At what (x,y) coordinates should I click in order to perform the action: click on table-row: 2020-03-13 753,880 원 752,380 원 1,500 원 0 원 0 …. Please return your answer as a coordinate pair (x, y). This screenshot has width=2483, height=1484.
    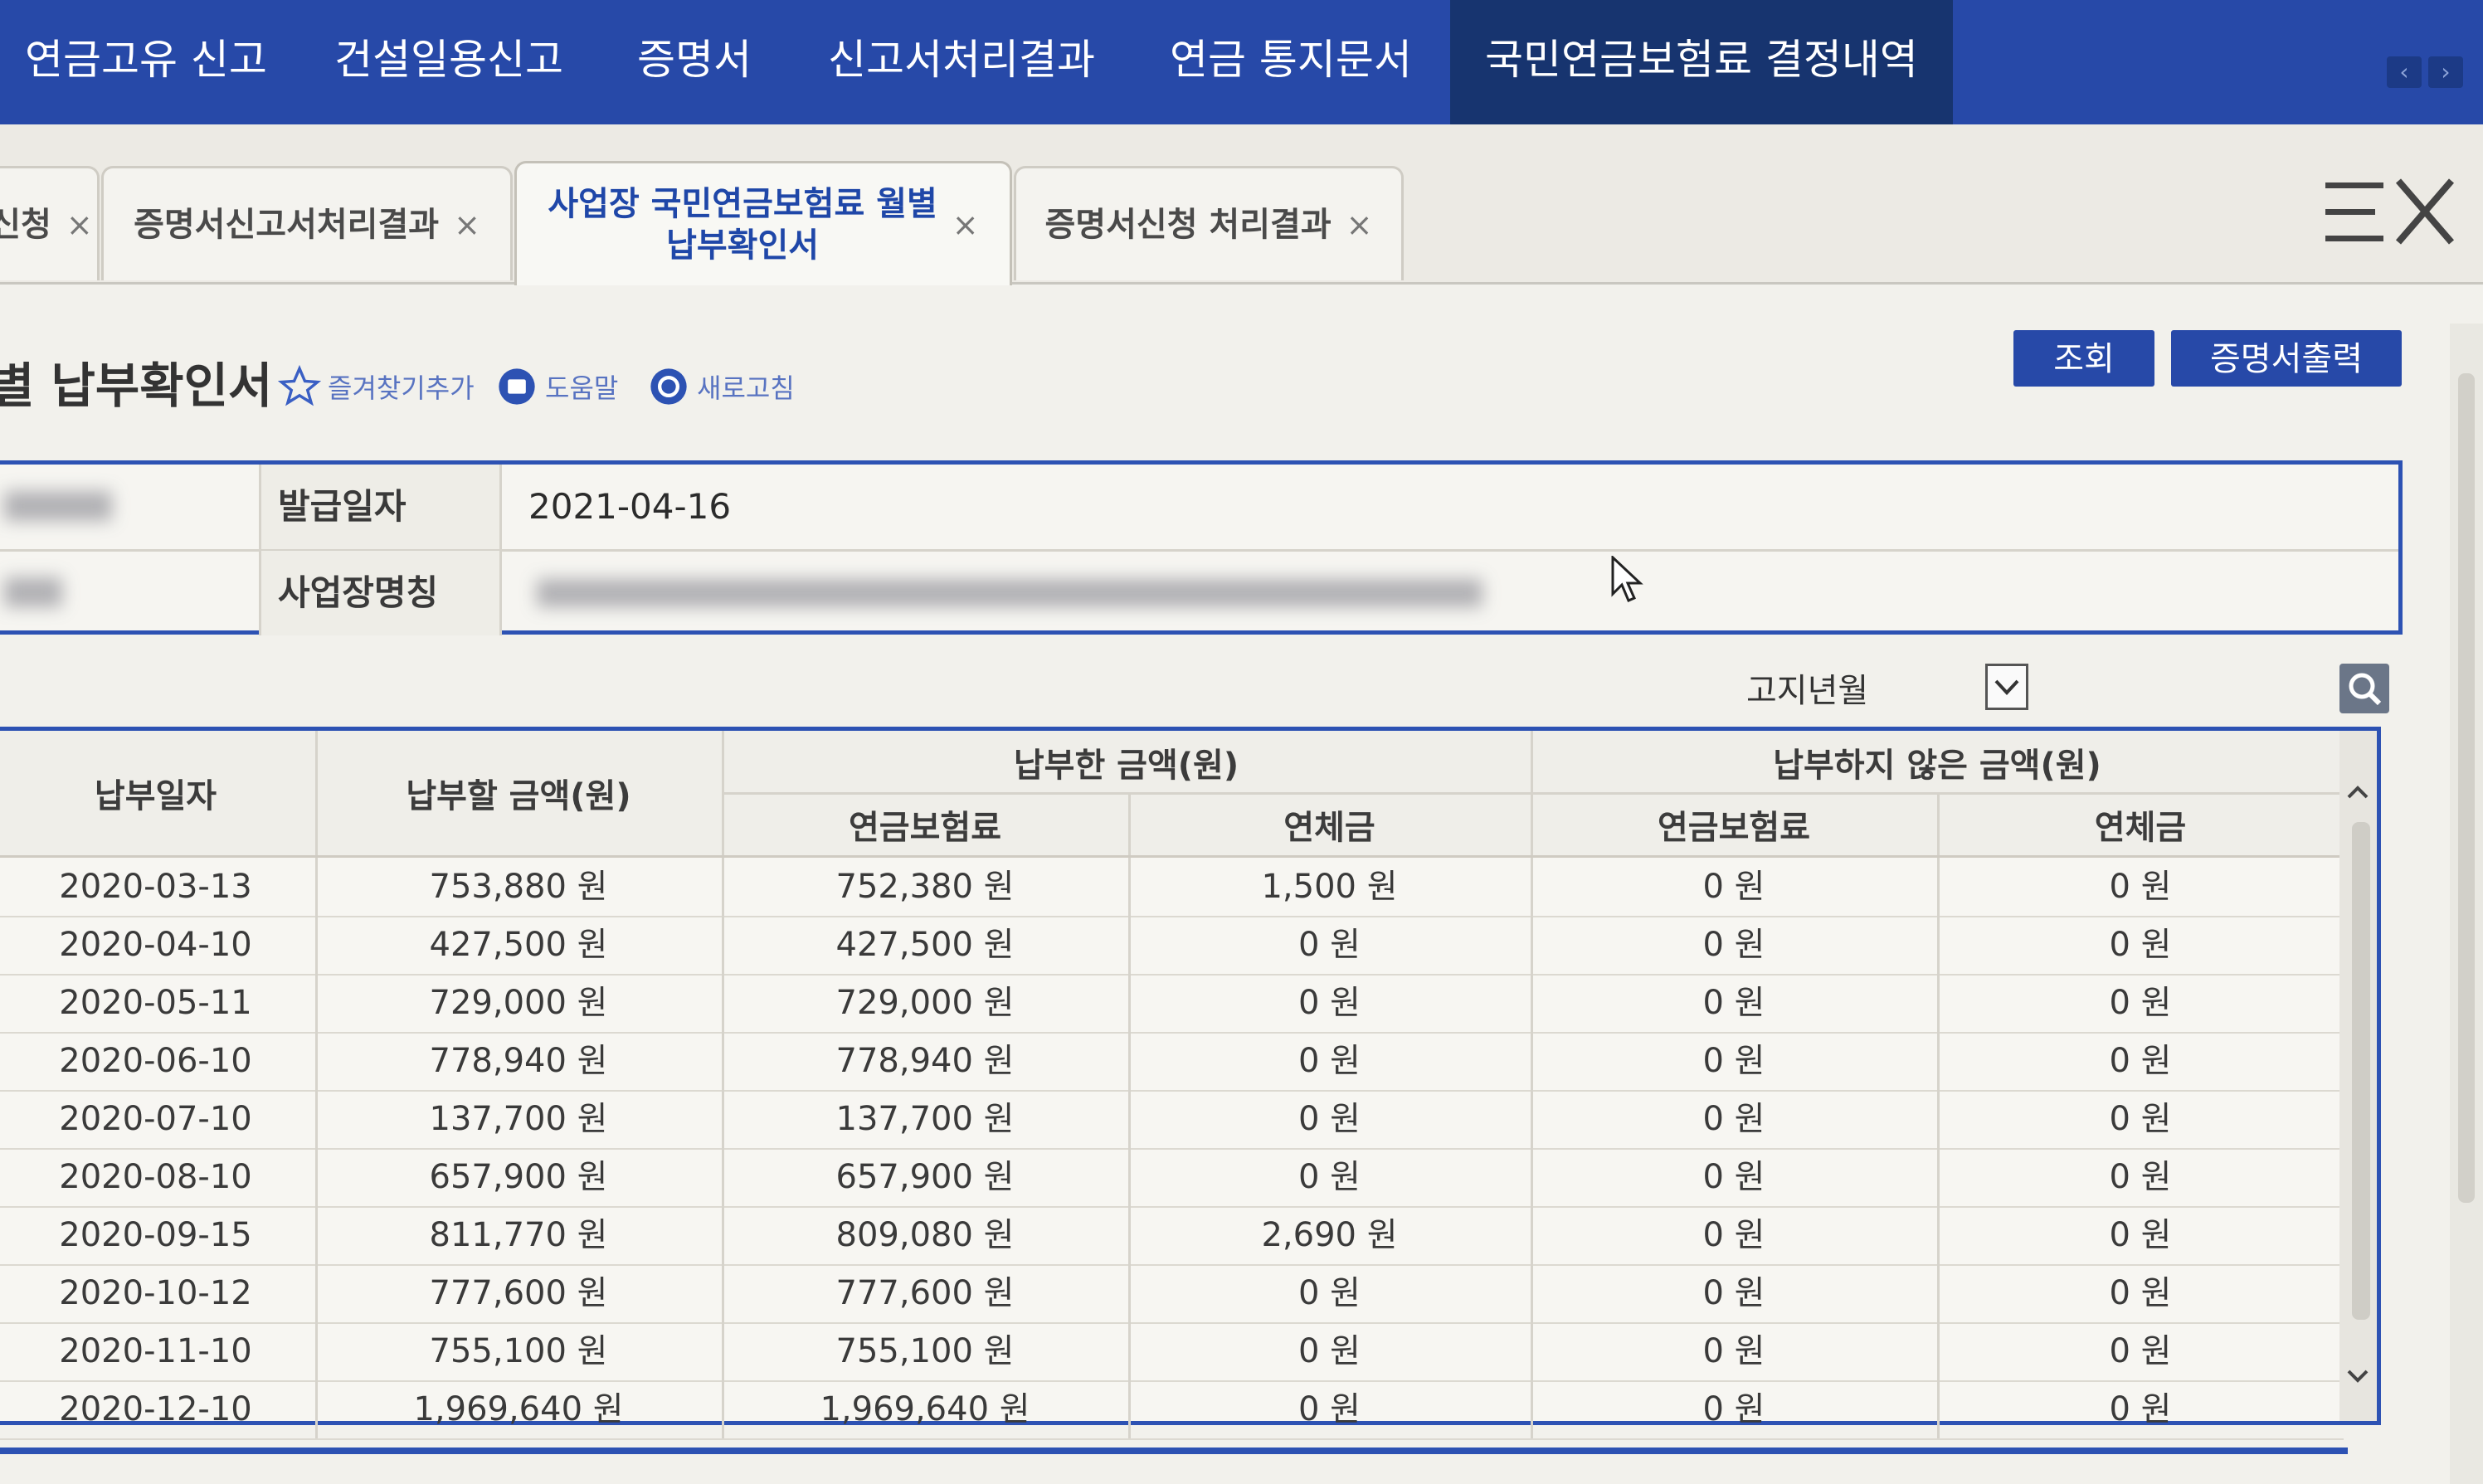
    Looking at the image, I should click on (1172, 887).